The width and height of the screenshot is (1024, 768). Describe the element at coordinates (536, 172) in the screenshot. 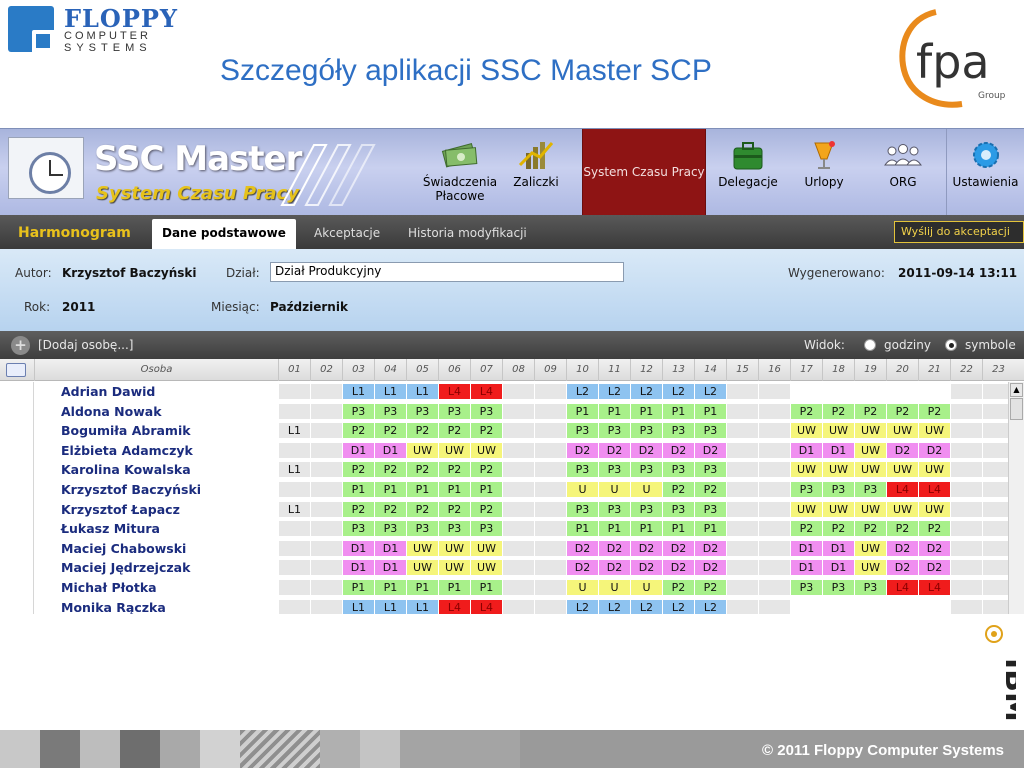

I see `module-zaliczki: Zaliczki` at that location.